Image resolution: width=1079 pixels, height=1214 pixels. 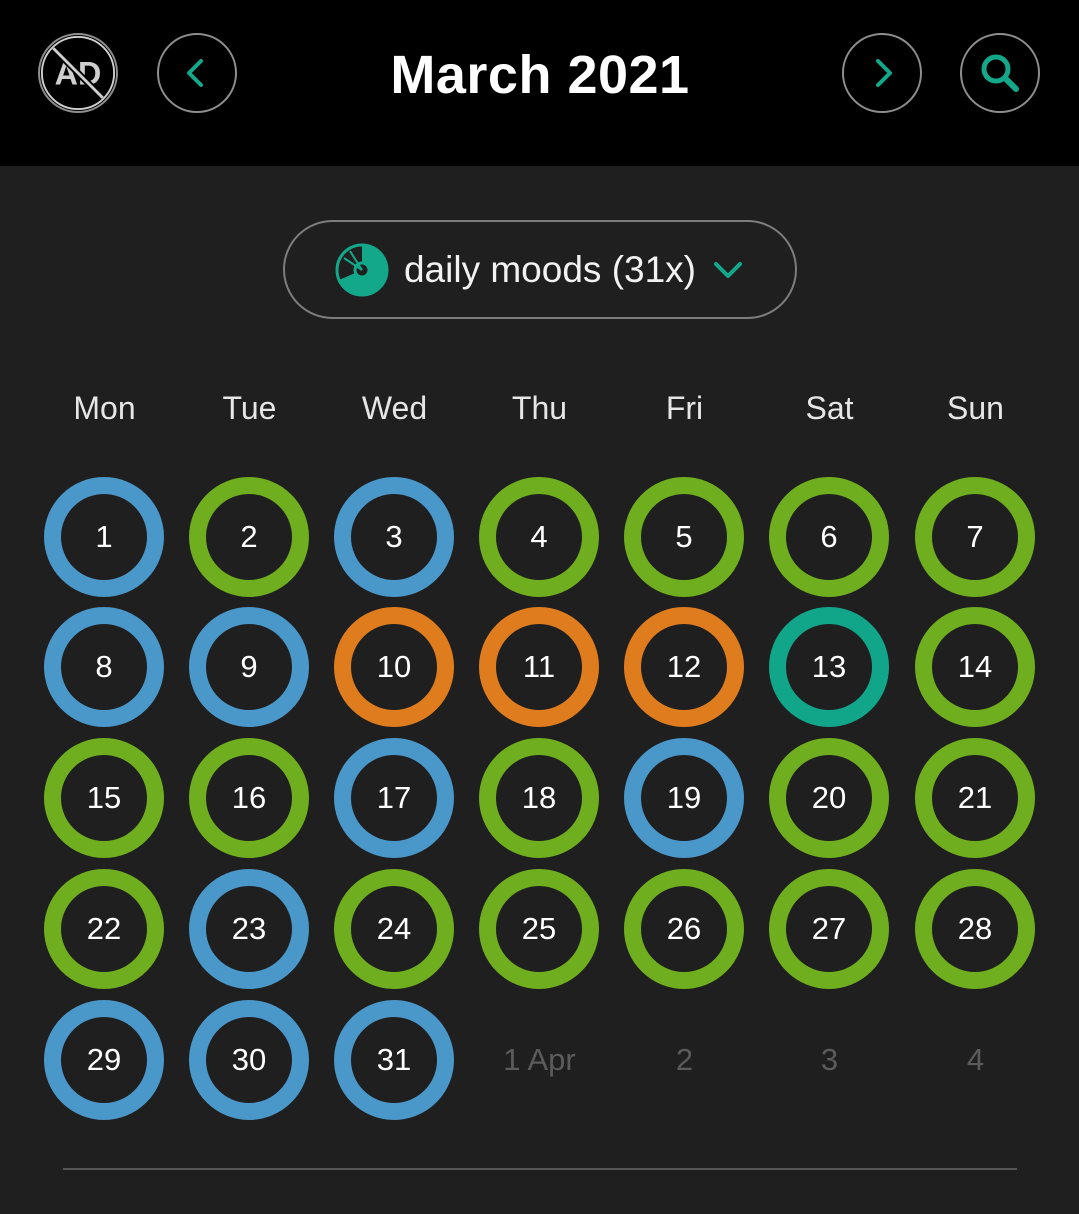 What do you see at coordinates (104, 929) in the screenshot?
I see `calendar-day: 22` at bounding box center [104, 929].